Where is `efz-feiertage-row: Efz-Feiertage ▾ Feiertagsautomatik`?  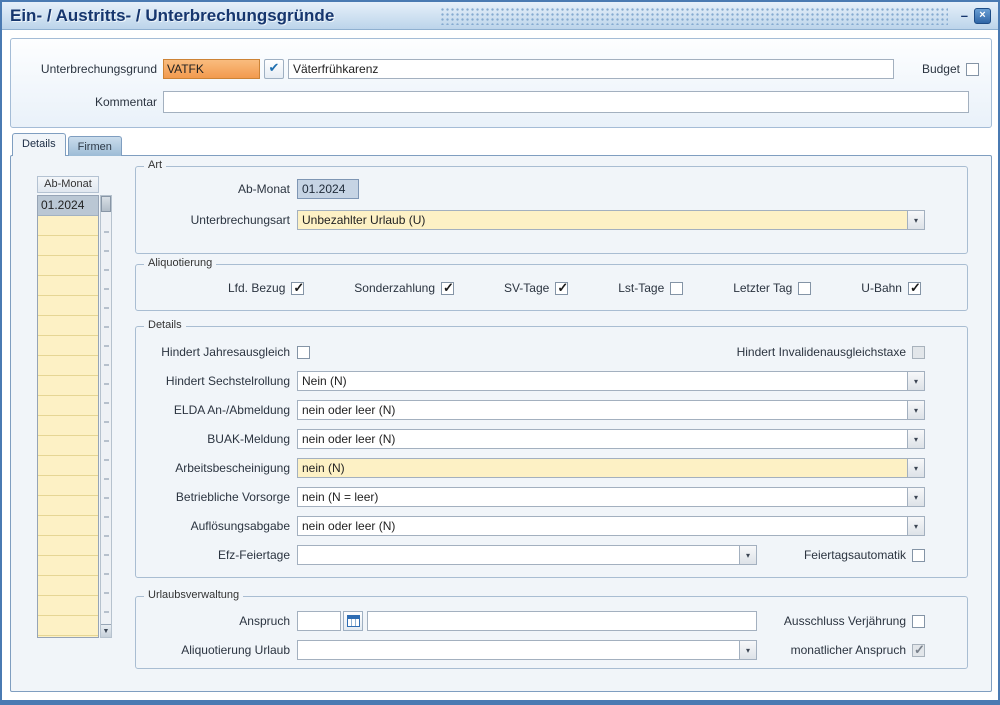 efz-feiertage-row: Efz-Feiertage ▾ Feiertagsautomatik is located at coordinates (532, 555).